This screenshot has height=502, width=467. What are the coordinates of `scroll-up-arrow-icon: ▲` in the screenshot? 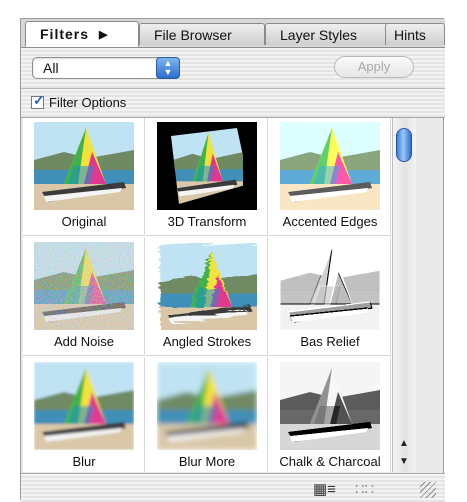 It's located at (404, 444).